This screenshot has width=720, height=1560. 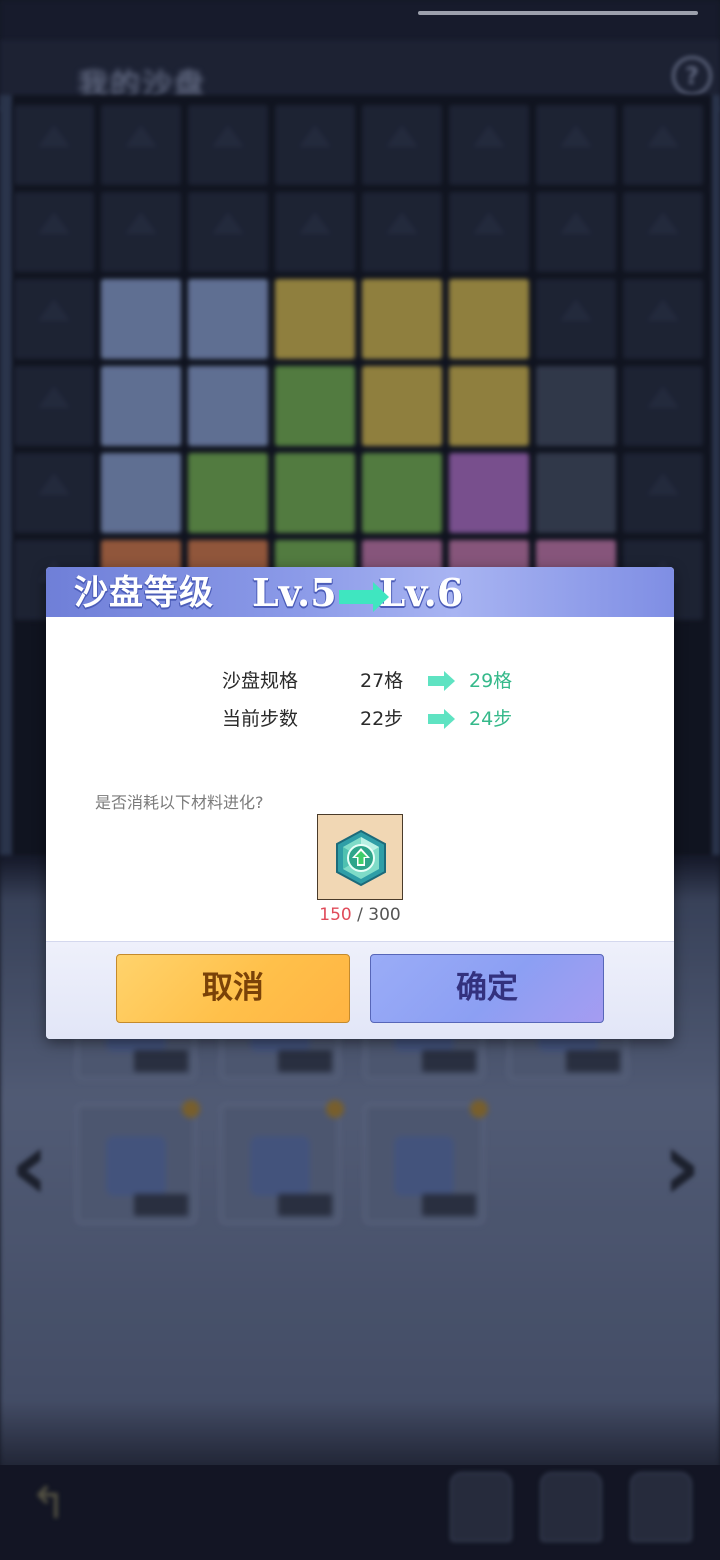 What do you see at coordinates (233, 988) in the screenshot?
I see `cancel-button: 取消` at bounding box center [233, 988].